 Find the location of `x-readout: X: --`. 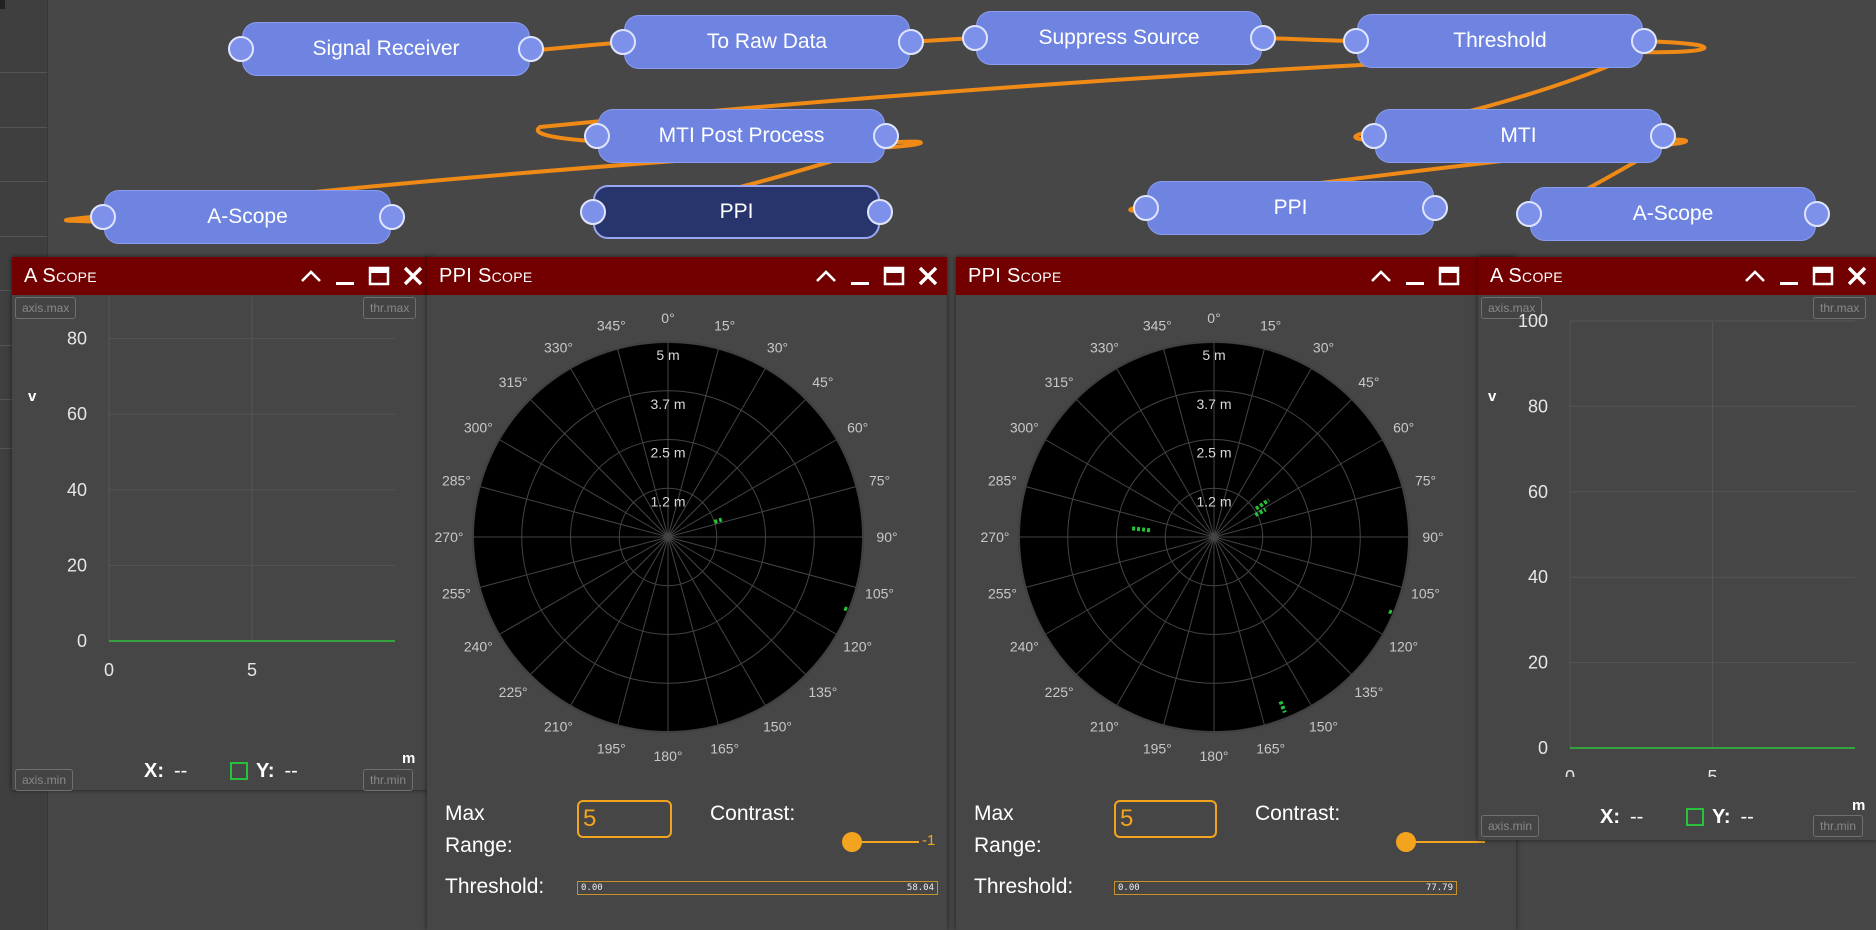

x-readout: X: -- is located at coordinates (1621, 817).